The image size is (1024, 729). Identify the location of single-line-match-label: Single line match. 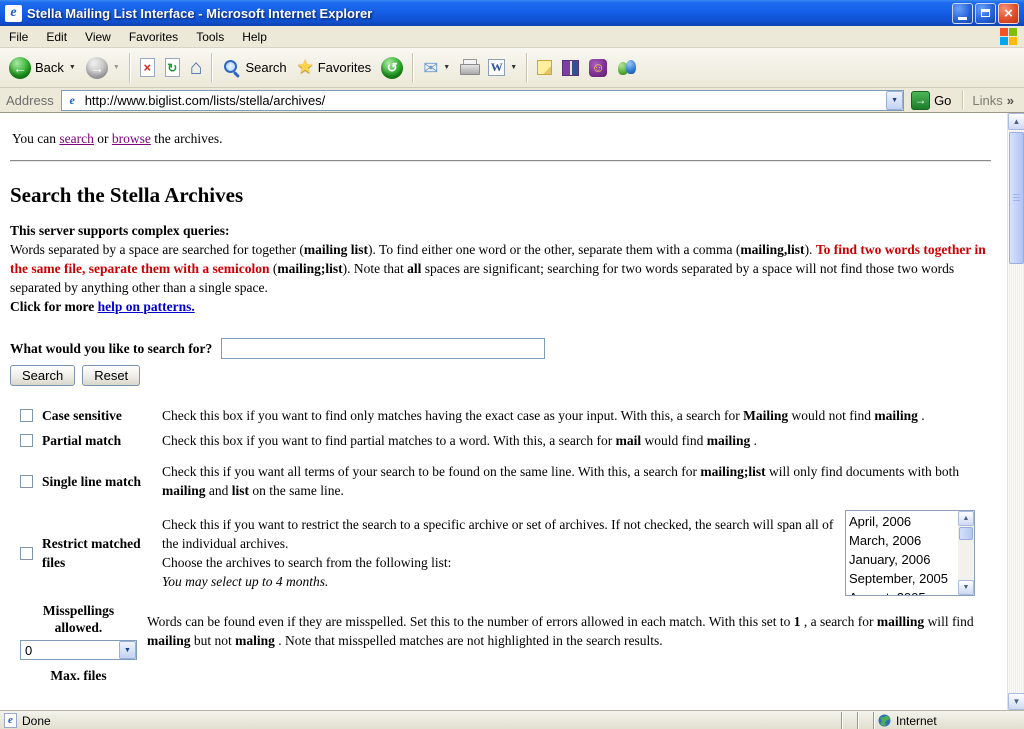
(92, 481).